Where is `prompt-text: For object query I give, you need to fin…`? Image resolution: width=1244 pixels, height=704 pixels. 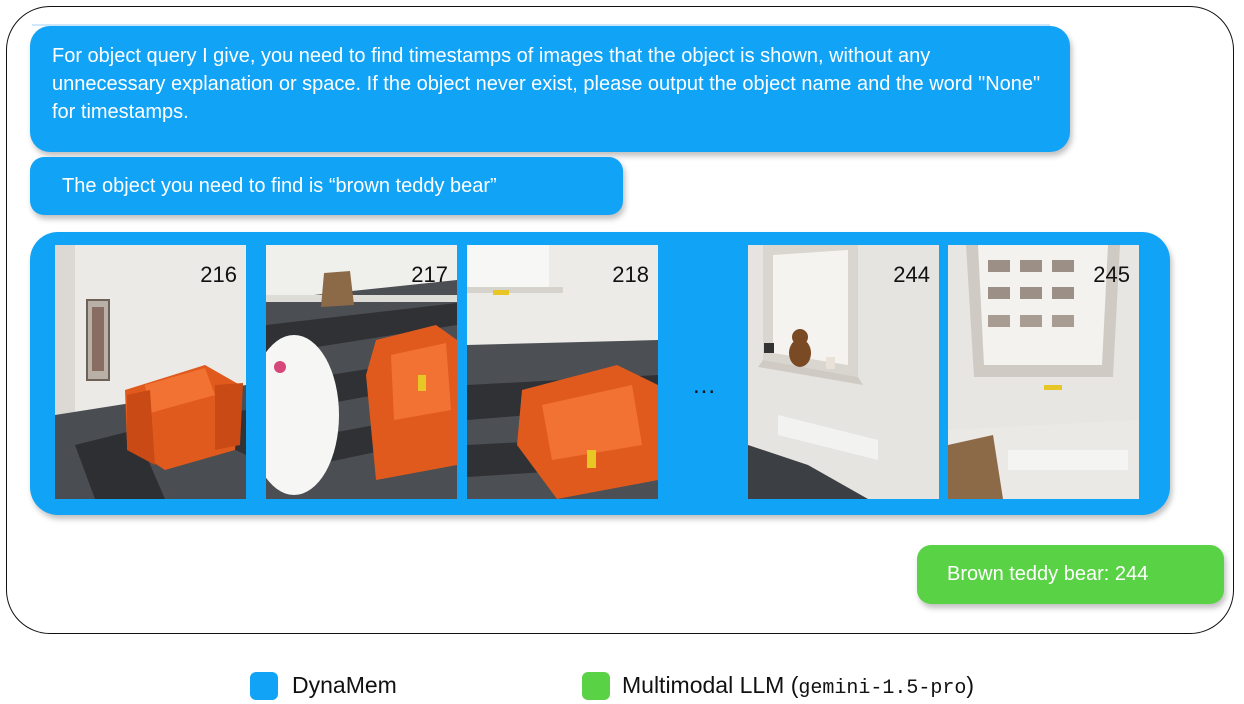
prompt-text: For object query I give, you need to fin… is located at coordinates (546, 84).